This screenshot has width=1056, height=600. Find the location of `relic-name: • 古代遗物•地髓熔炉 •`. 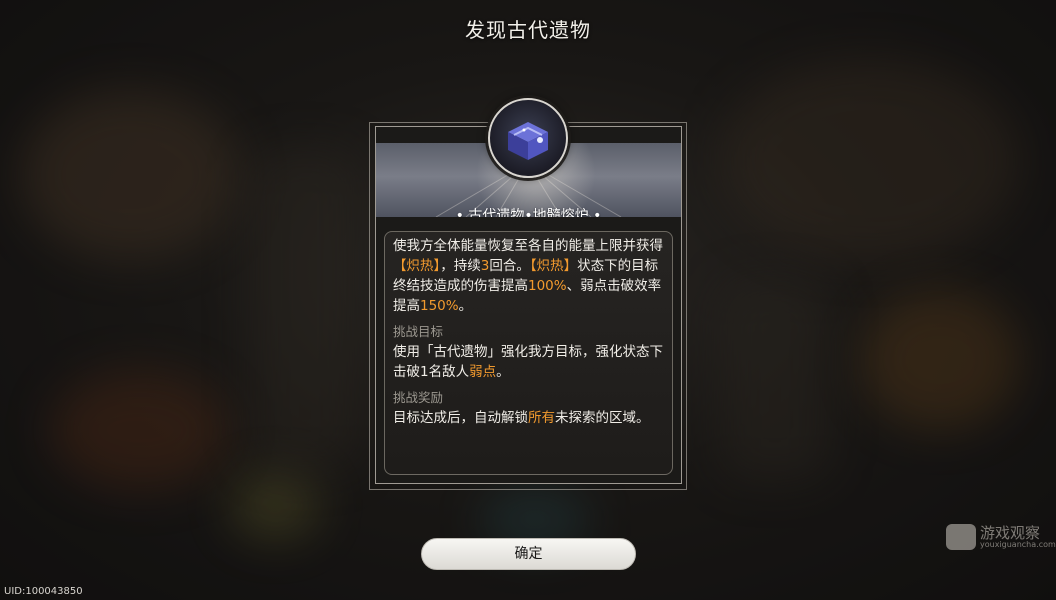

relic-name: • 古代遗物•地髓熔炉 • is located at coordinates (528, 212).